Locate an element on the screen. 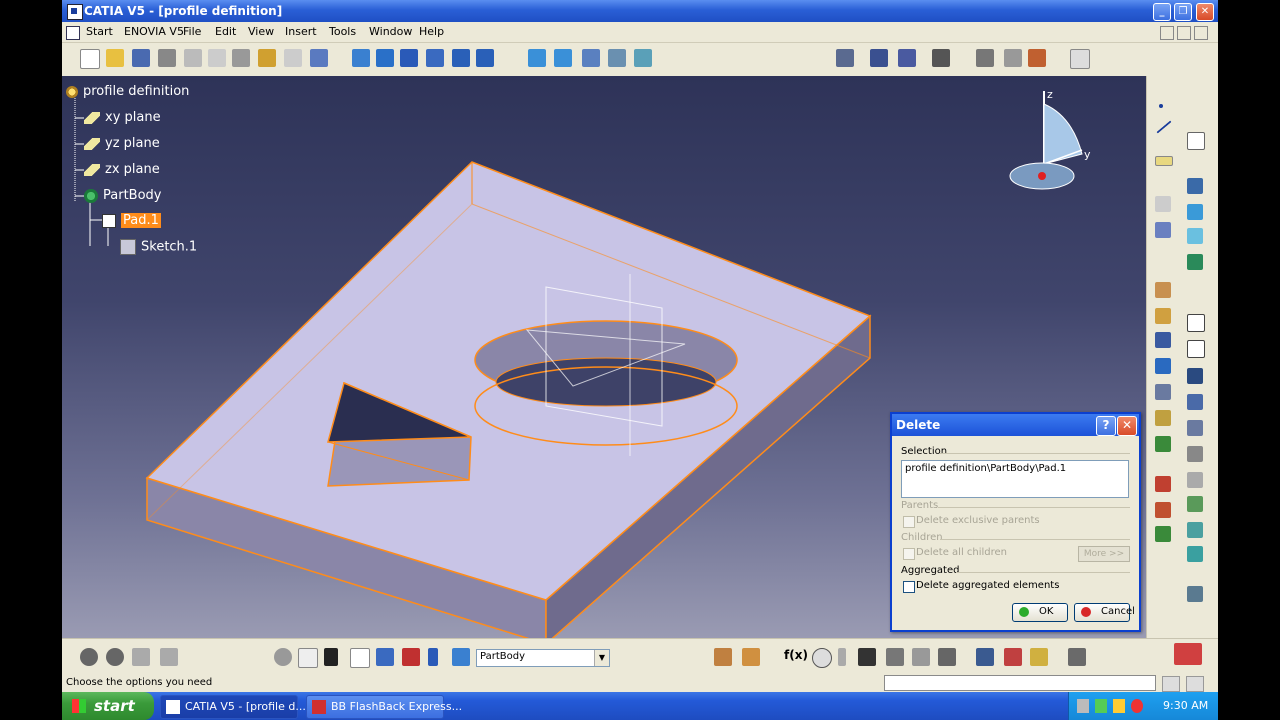  multi-pad-icon is located at coordinates (1195, 428).